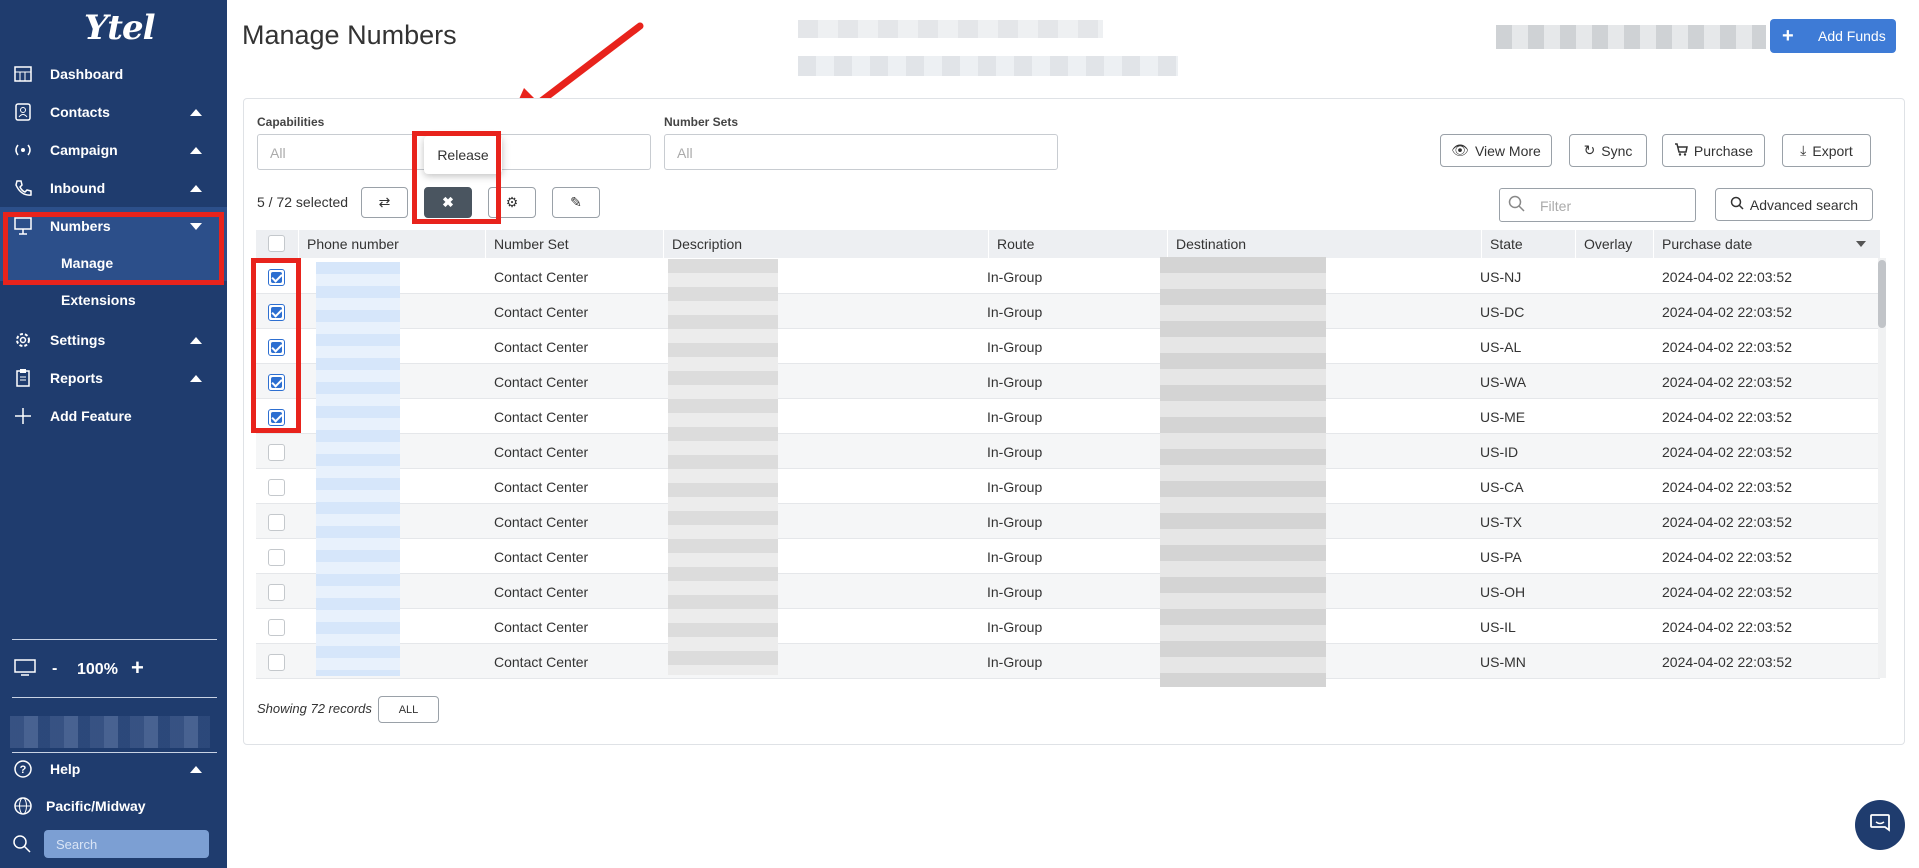 The height and width of the screenshot is (868, 1919). Describe the element at coordinates (126, 844) in the screenshot. I see `sidebar-search-input: Search` at that location.